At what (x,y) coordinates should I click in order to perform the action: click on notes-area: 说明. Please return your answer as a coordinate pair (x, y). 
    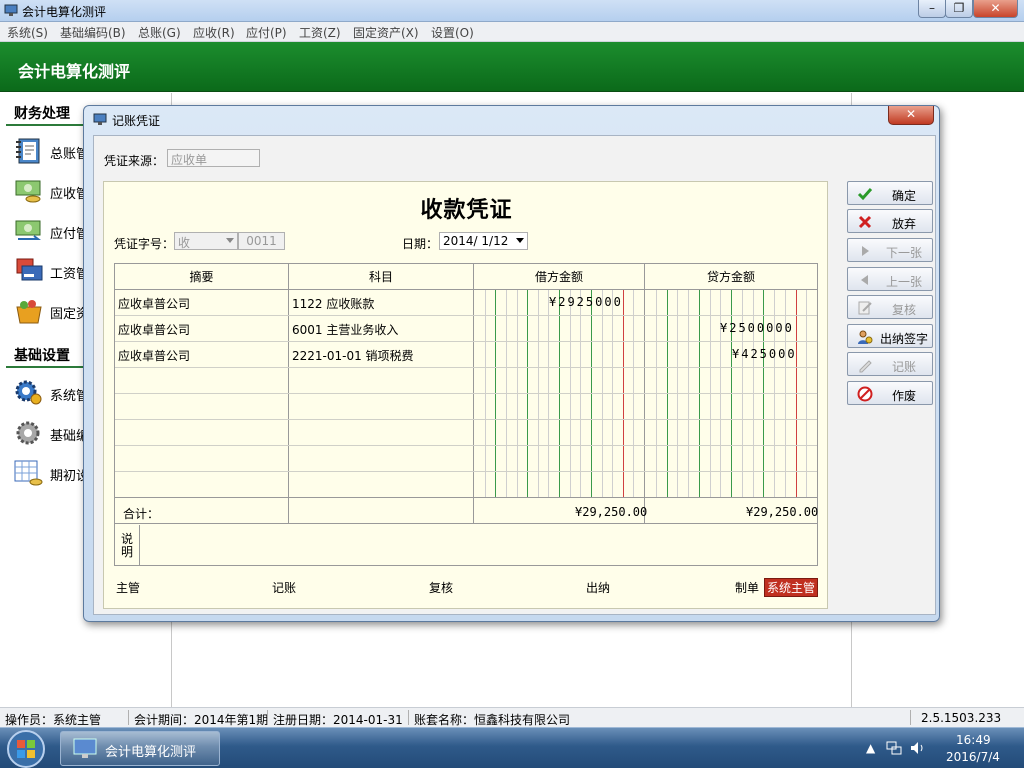
    Looking at the image, I should click on (466, 545).